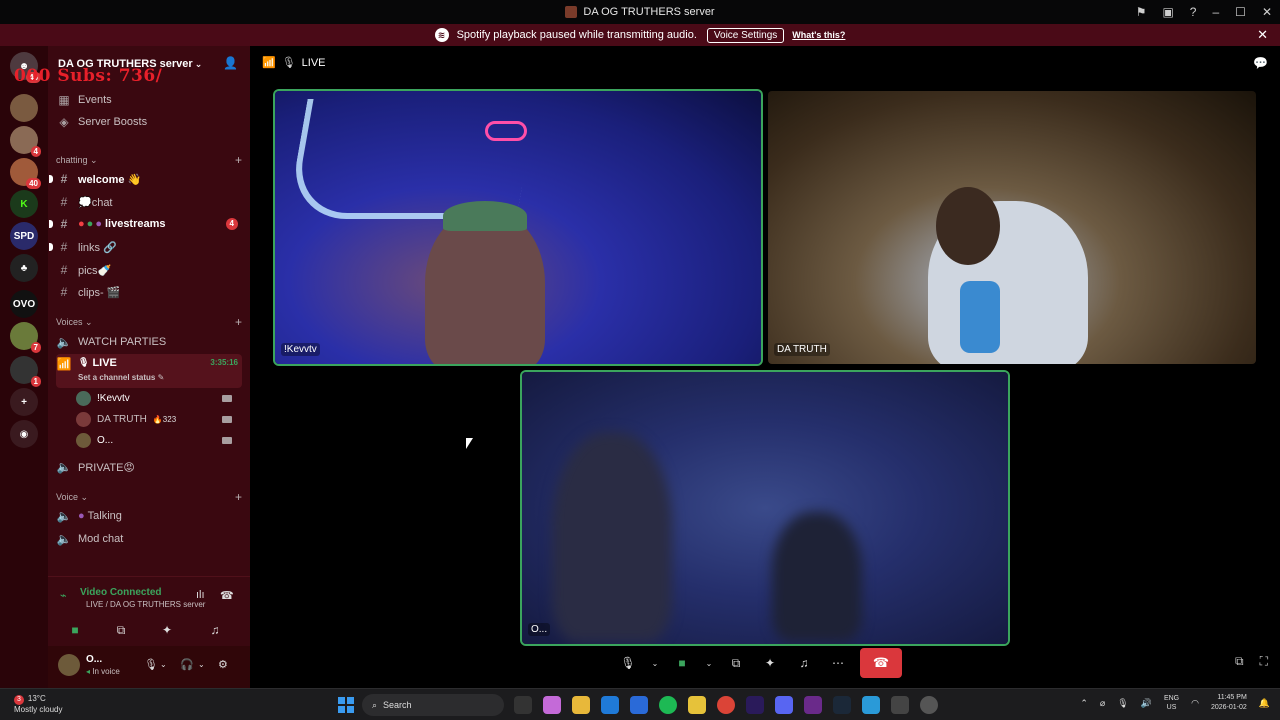 The image size is (1280, 720). What do you see at coordinates (1267, 12) in the screenshot?
I see `close-window-button: ✕` at bounding box center [1267, 12].